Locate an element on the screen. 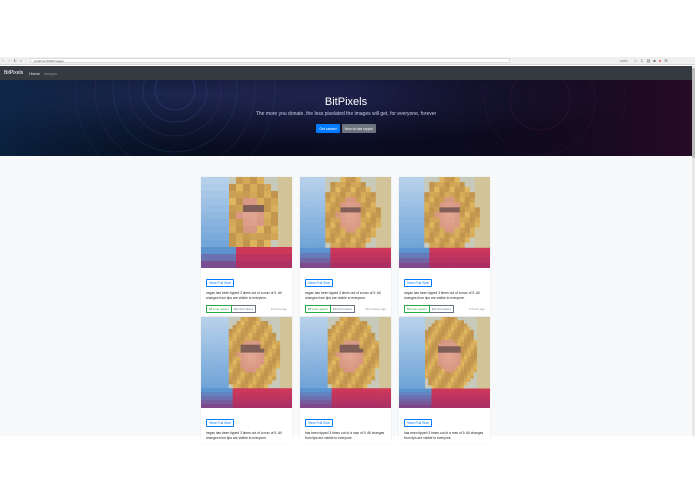  bookmark-icon: ☆ is located at coordinates (636, 60).